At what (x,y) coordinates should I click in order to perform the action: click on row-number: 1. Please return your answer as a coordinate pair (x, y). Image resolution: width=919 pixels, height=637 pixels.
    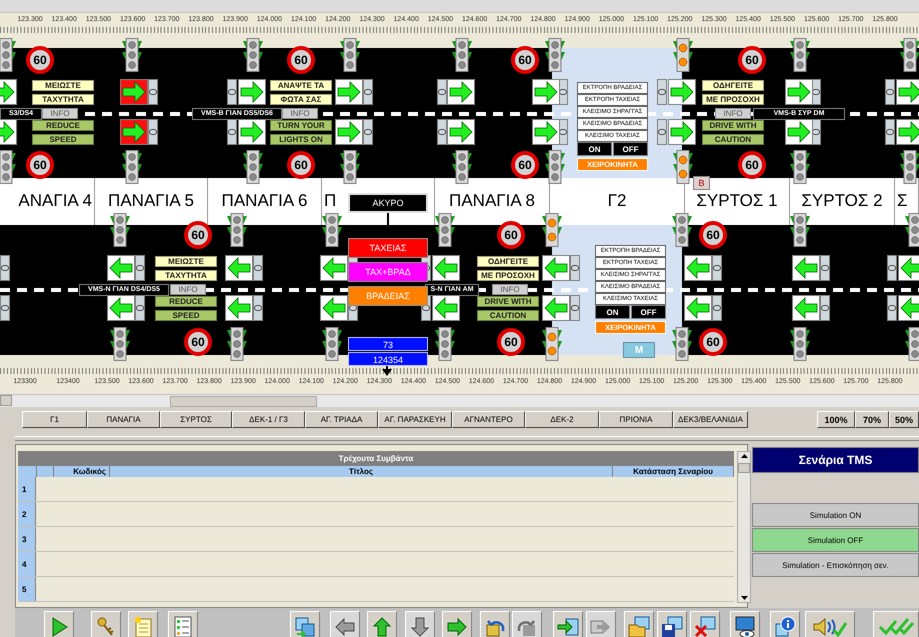
    Looking at the image, I should click on (27, 489).